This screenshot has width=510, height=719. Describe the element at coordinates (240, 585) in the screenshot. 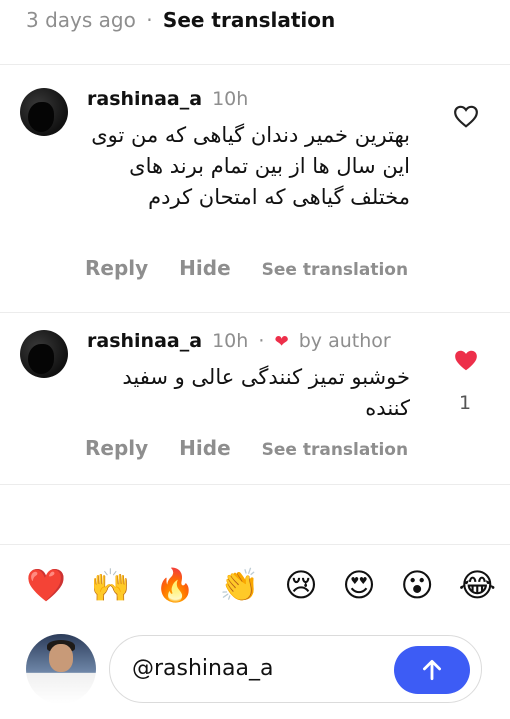

I see `emoji-clapping: 👏` at that location.